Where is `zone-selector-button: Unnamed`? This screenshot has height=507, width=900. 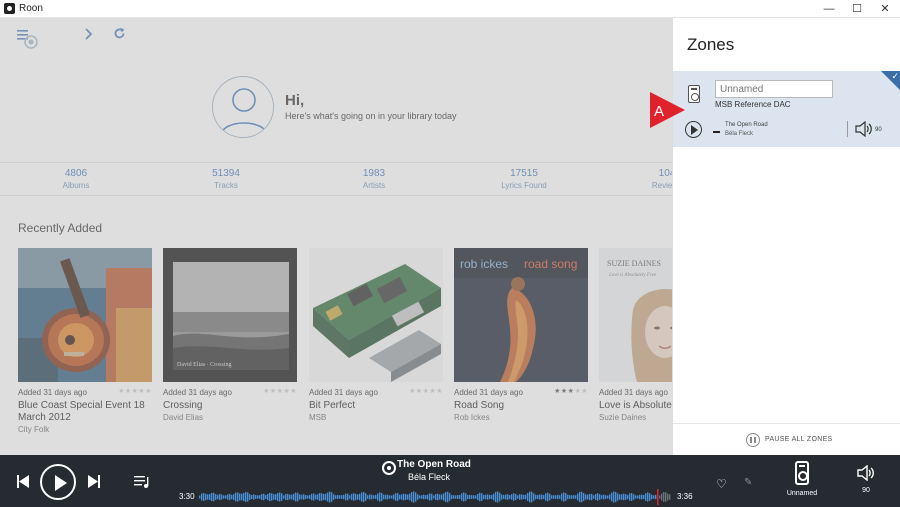
zone-selector-button: Unnamed is located at coordinates (802, 483).